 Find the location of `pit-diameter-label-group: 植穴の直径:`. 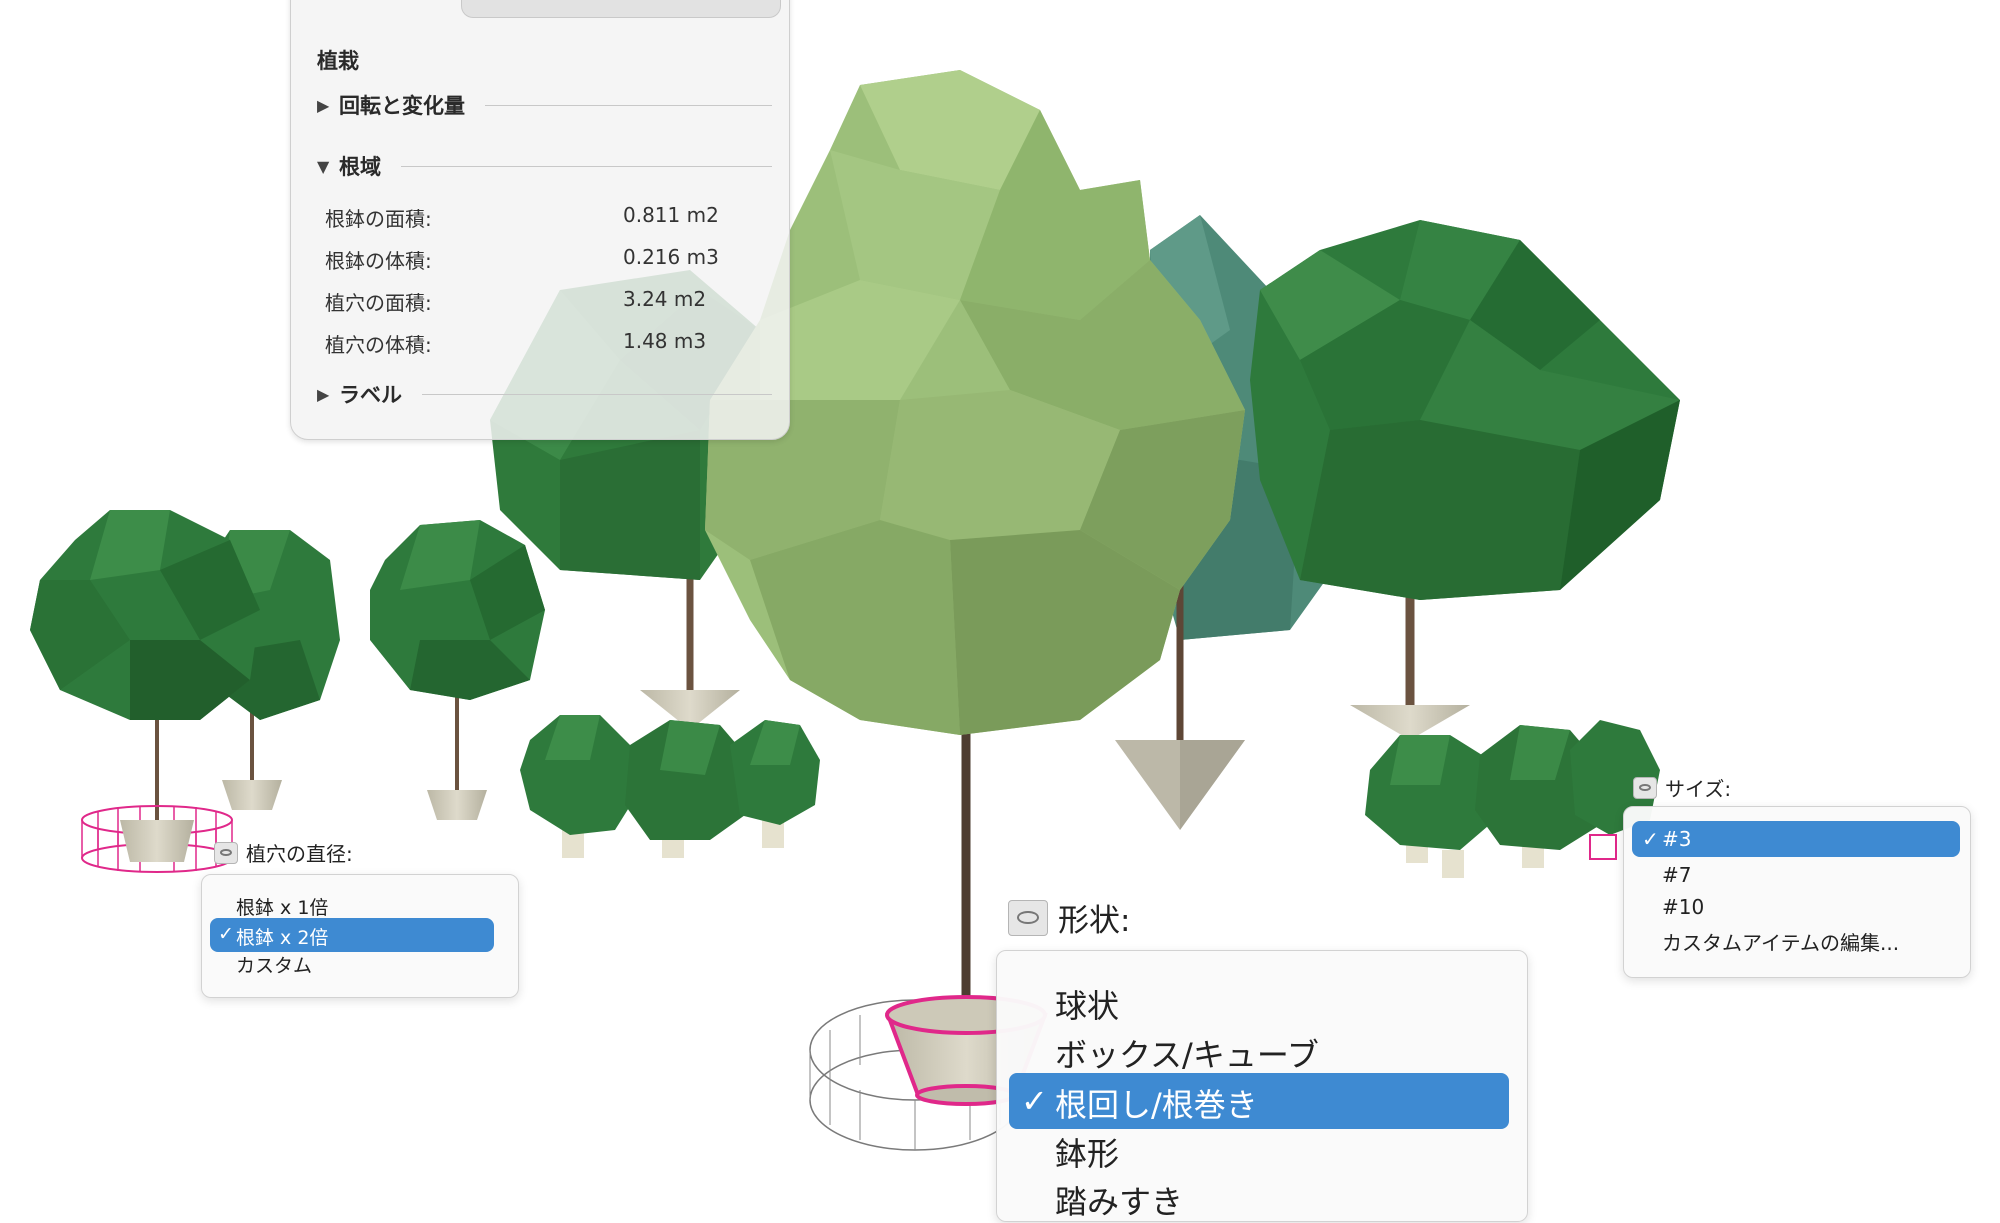

pit-diameter-label-group: 植穴の直径: is located at coordinates (283, 852).